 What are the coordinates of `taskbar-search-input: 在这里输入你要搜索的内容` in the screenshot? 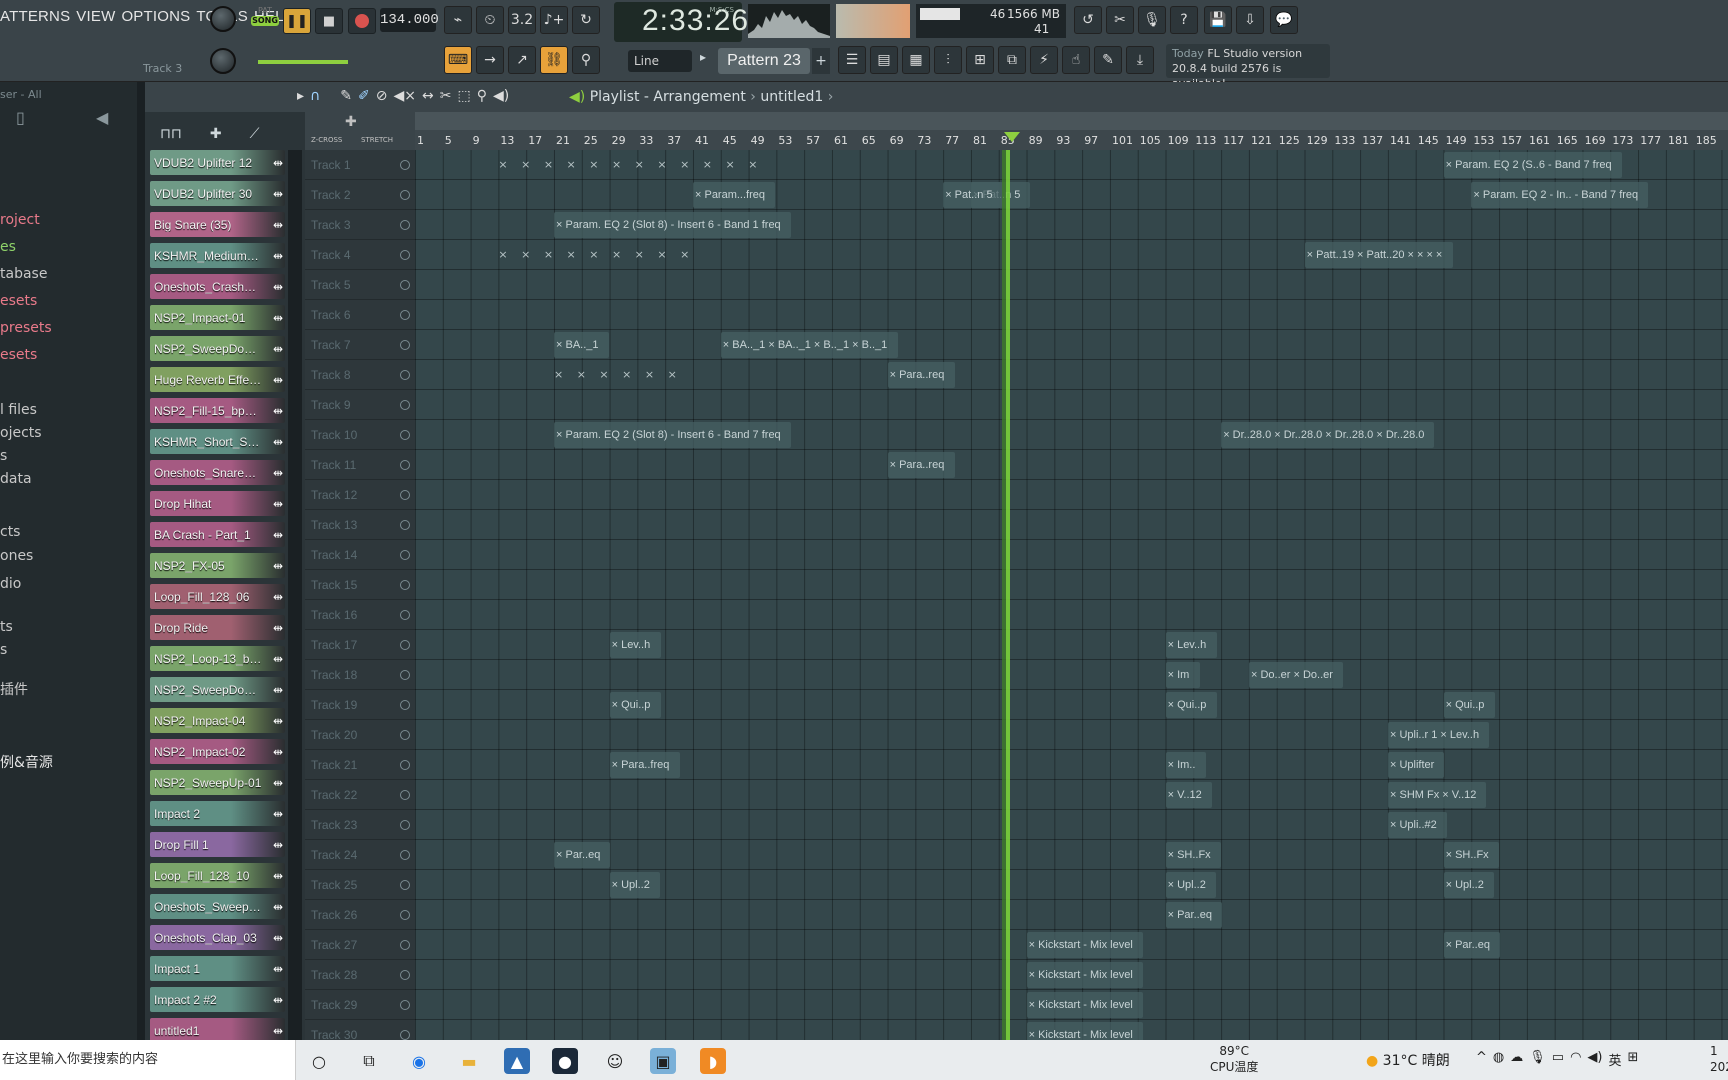 It's located at (148, 1060).